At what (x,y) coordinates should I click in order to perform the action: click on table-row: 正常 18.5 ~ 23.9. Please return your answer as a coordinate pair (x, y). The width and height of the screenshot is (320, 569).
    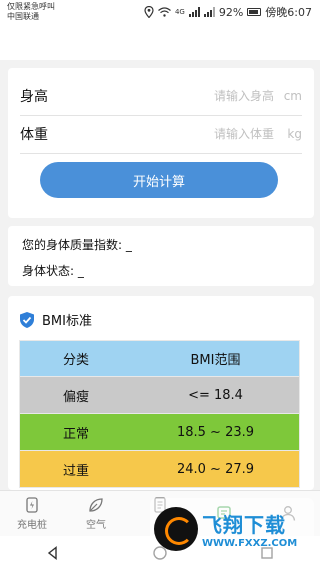
    Looking at the image, I should click on (159, 432).